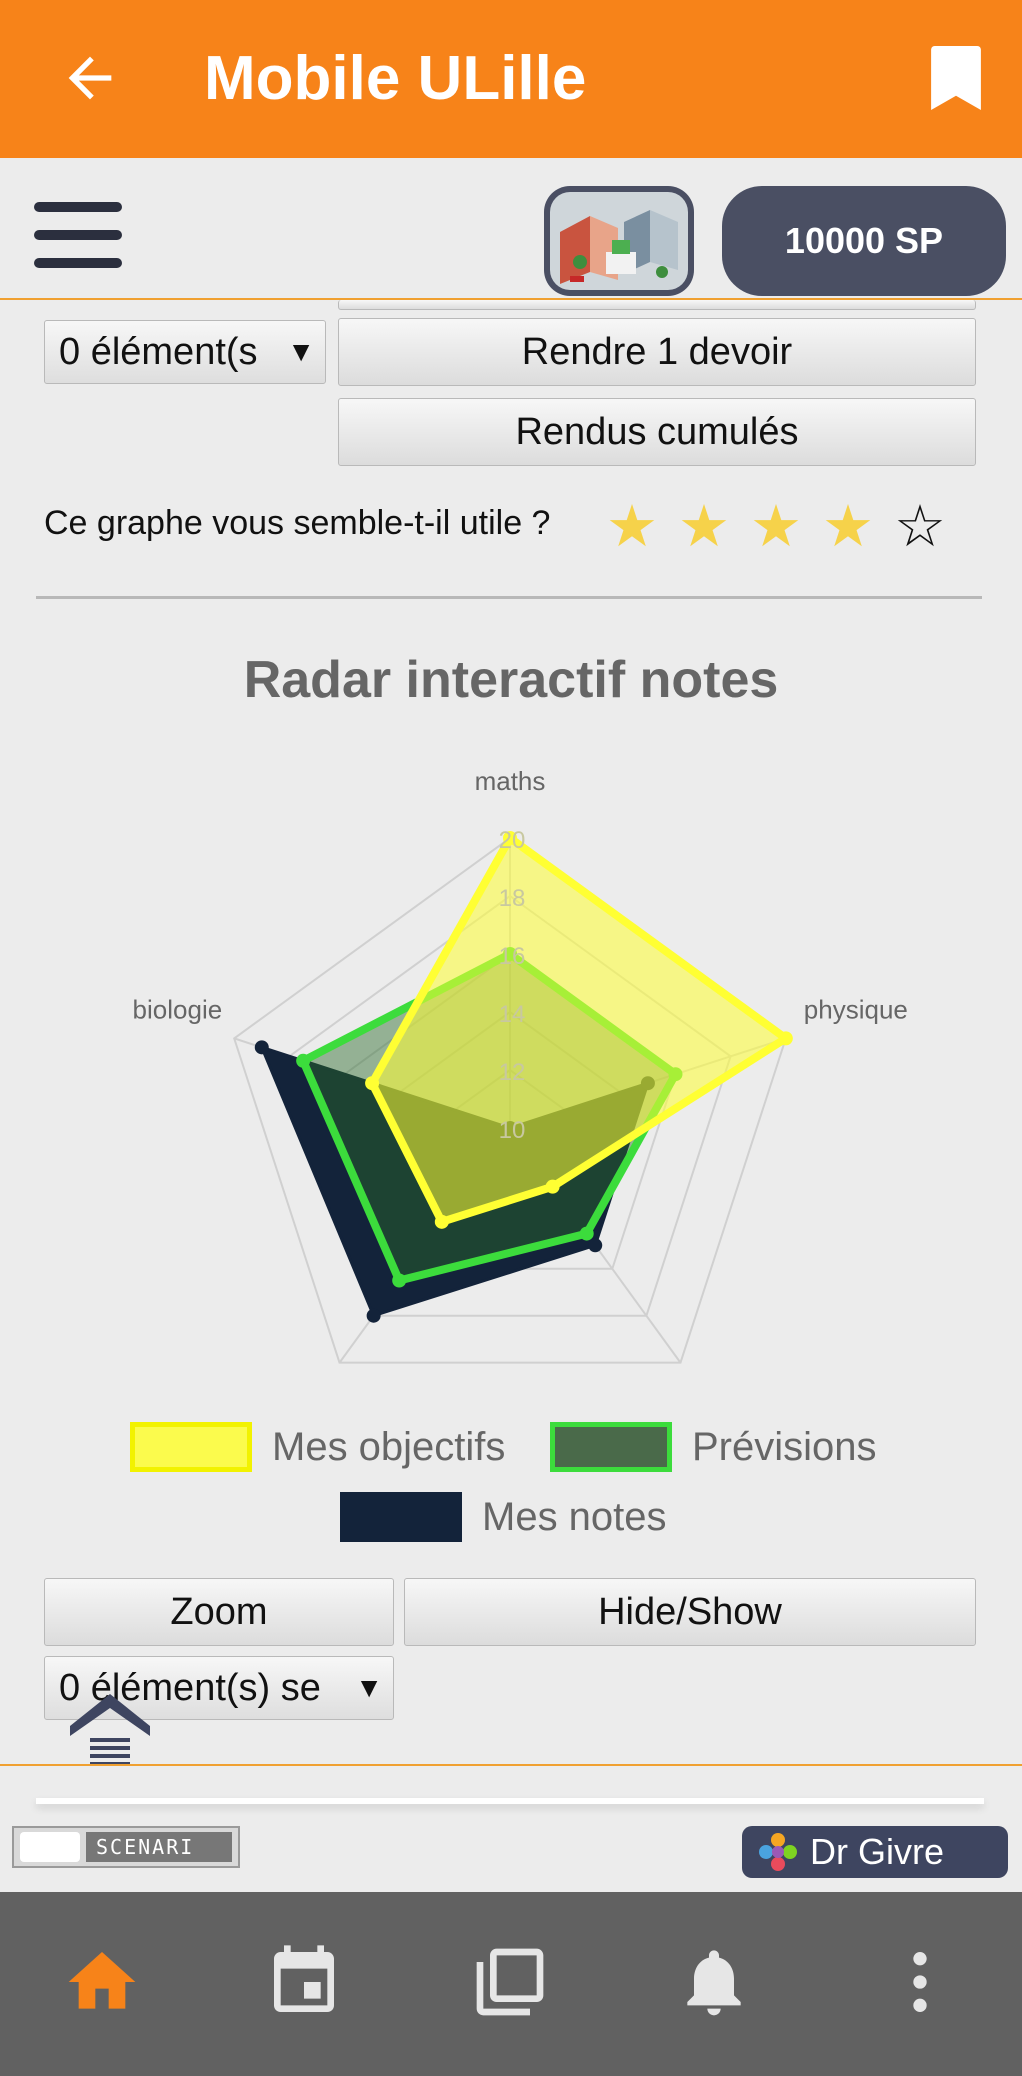  I want to click on rating-star-5: ☆, so click(920, 527).